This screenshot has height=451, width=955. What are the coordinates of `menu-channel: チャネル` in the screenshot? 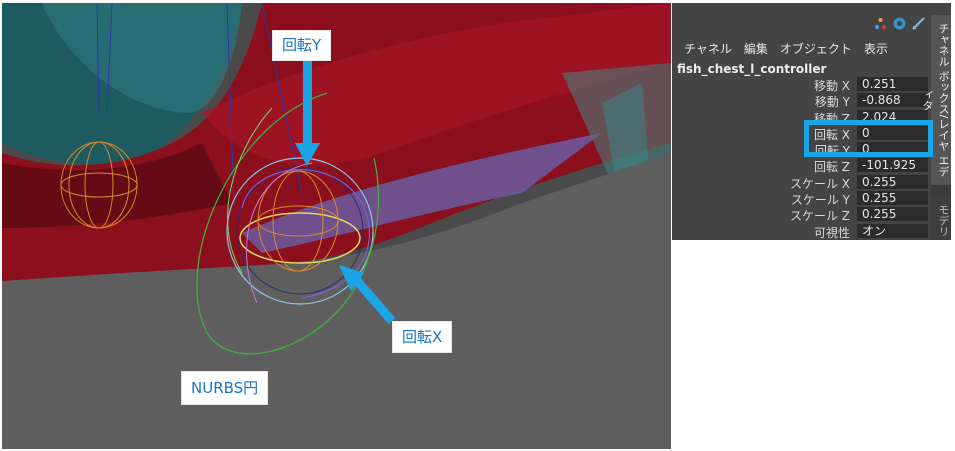 It's located at (708, 48).